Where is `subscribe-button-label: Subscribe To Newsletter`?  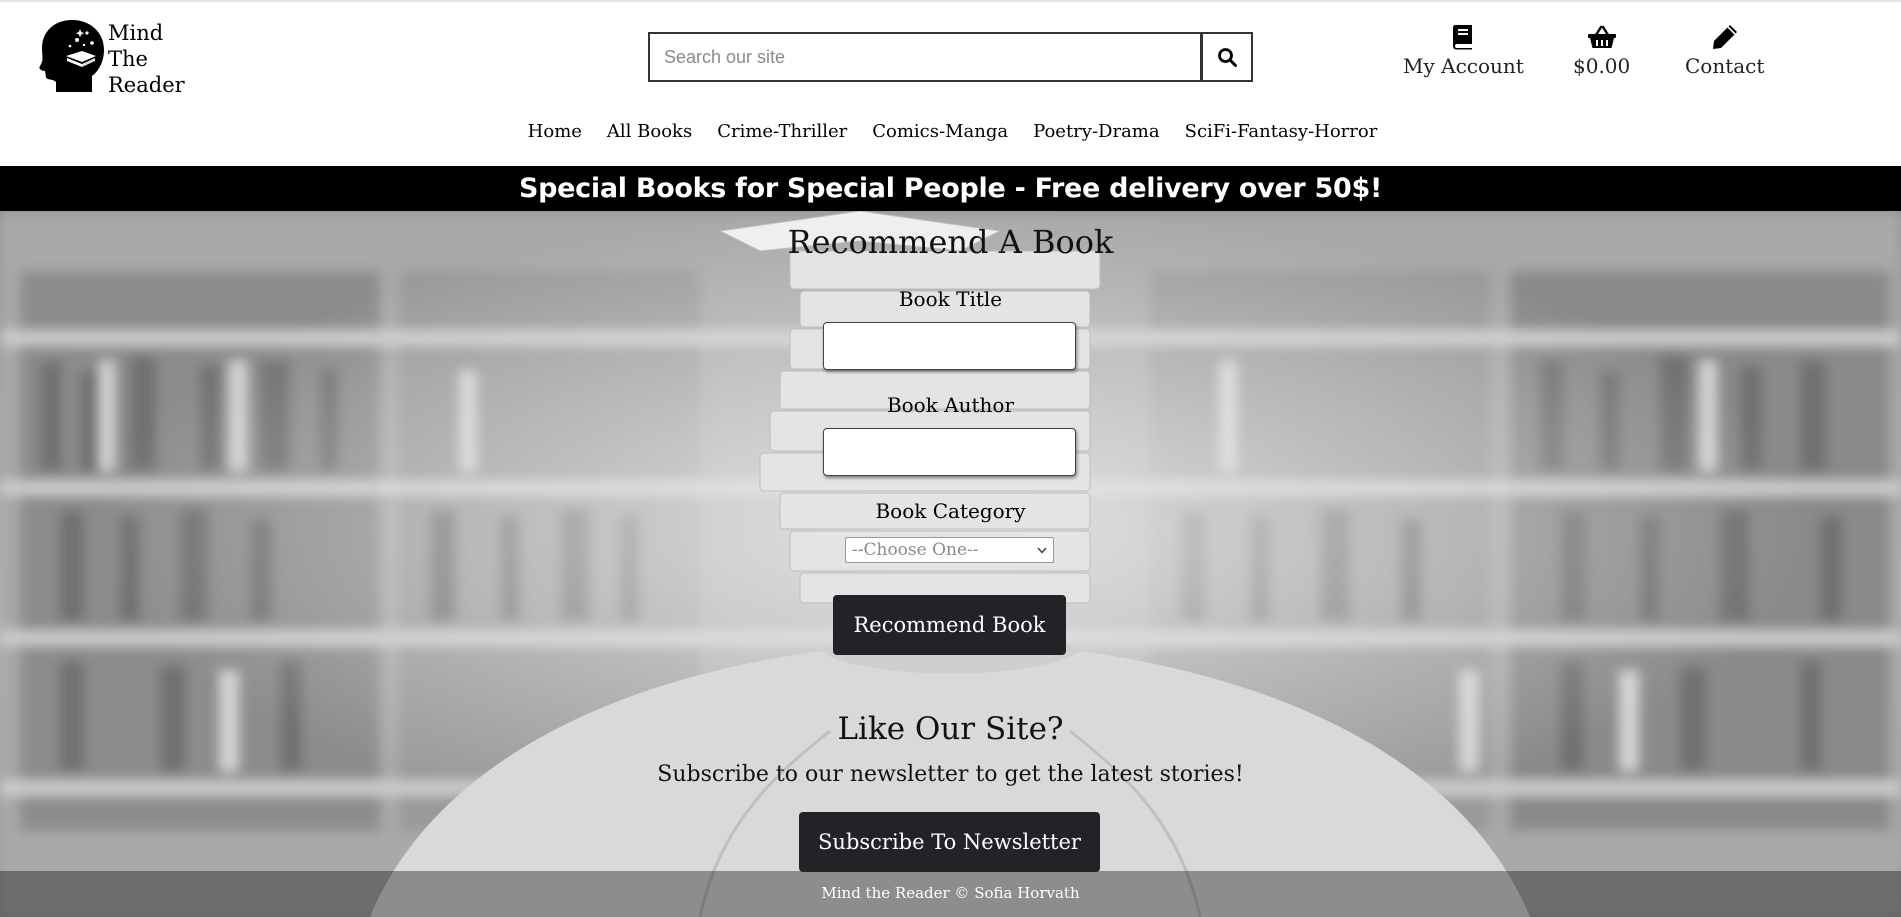 subscribe-button-label: Subscribe To Newsletter is located at coordinates (949, 842).